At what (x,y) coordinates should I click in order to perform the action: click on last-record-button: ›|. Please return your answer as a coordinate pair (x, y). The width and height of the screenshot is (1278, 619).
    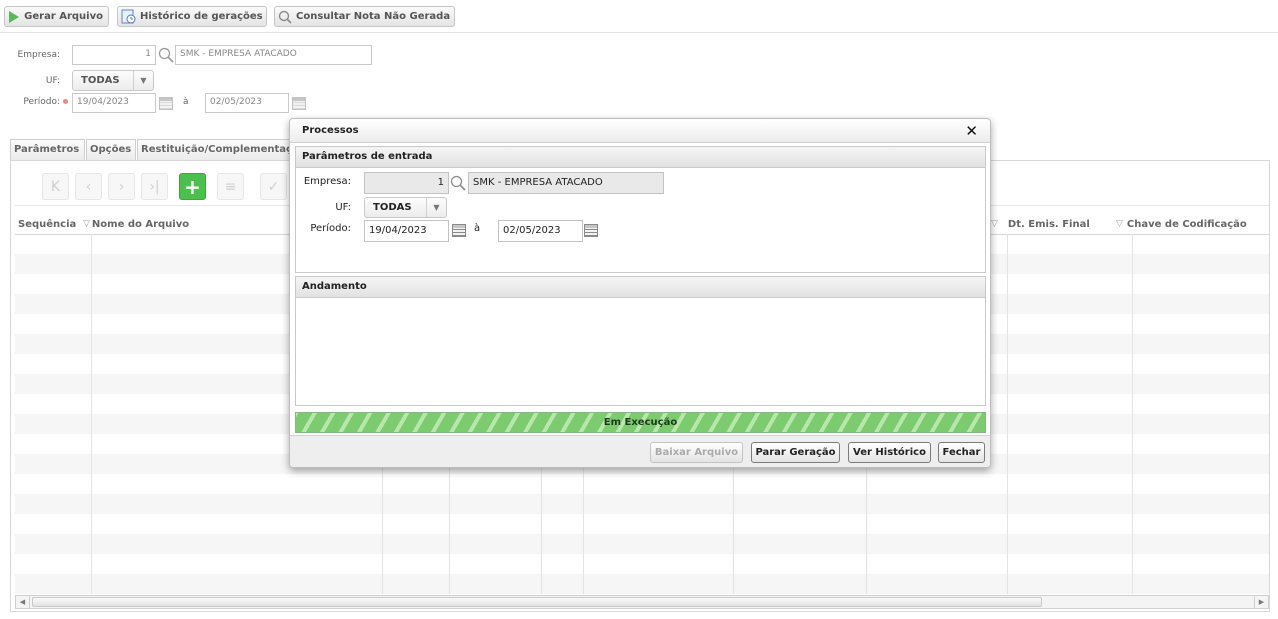
    Looking at the image, I should click on (154, 186).